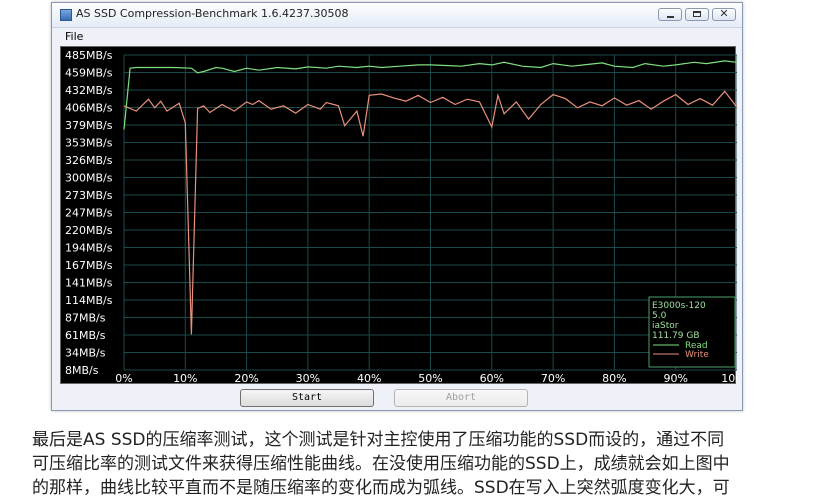 The image size is (825, 500). I want to click on y-tick-label: 61MB/s, so click(85, 335).